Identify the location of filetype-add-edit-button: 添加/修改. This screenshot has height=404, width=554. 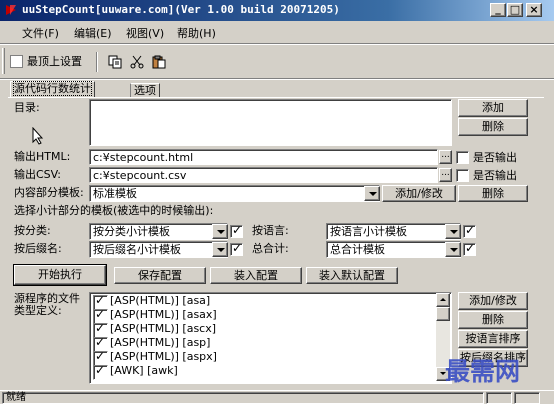
(493, 301).